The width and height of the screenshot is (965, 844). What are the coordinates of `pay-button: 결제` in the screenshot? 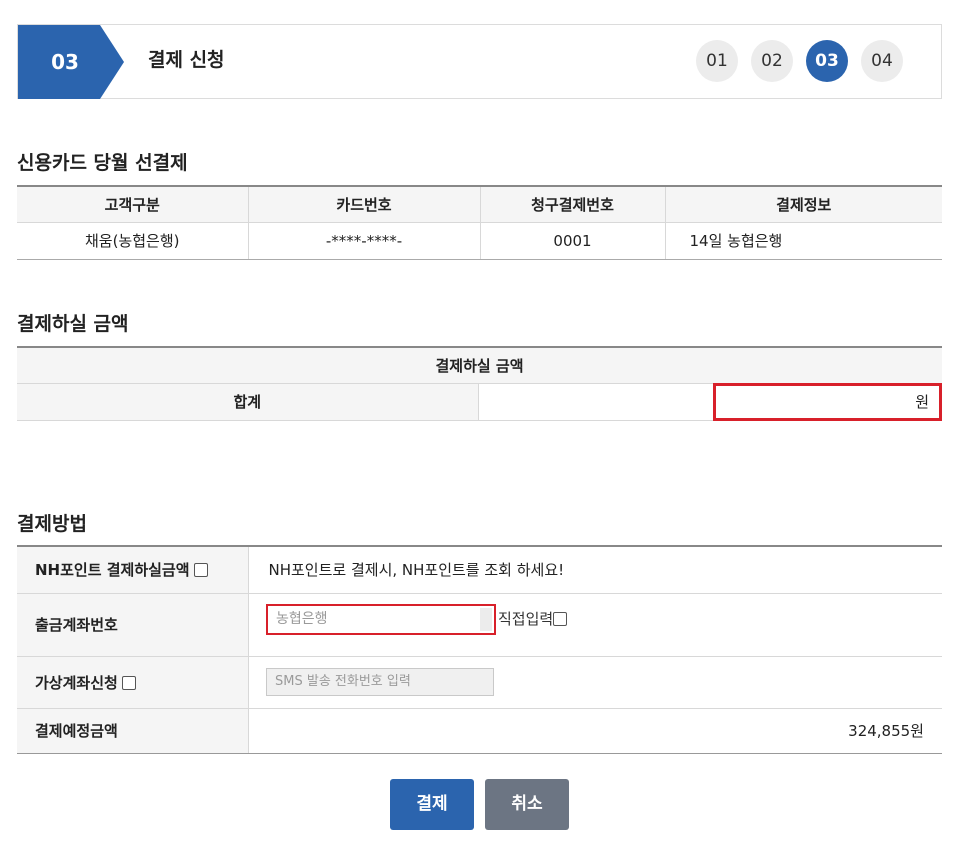 It's located at (432, 804).